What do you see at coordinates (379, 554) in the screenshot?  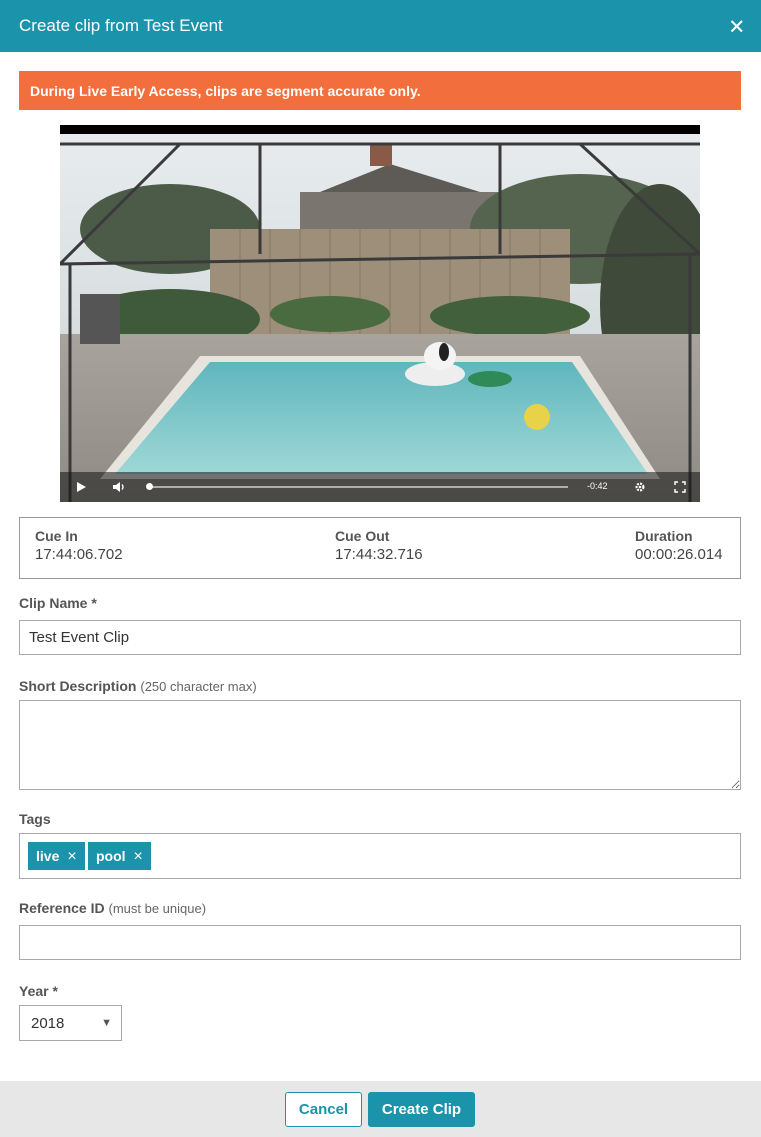 I see `cue-out-value: 17:44:32.716` at bounding box center [379, 554].